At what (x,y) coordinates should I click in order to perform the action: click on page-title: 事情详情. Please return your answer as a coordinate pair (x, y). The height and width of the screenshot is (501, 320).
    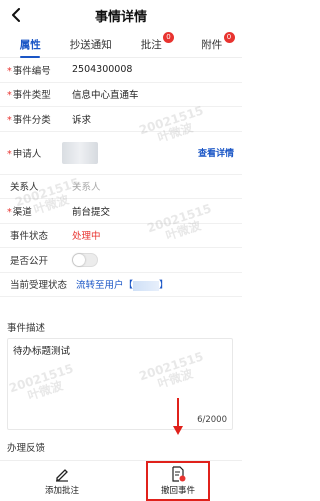
    Looking at the image, I should click on (120, 17).